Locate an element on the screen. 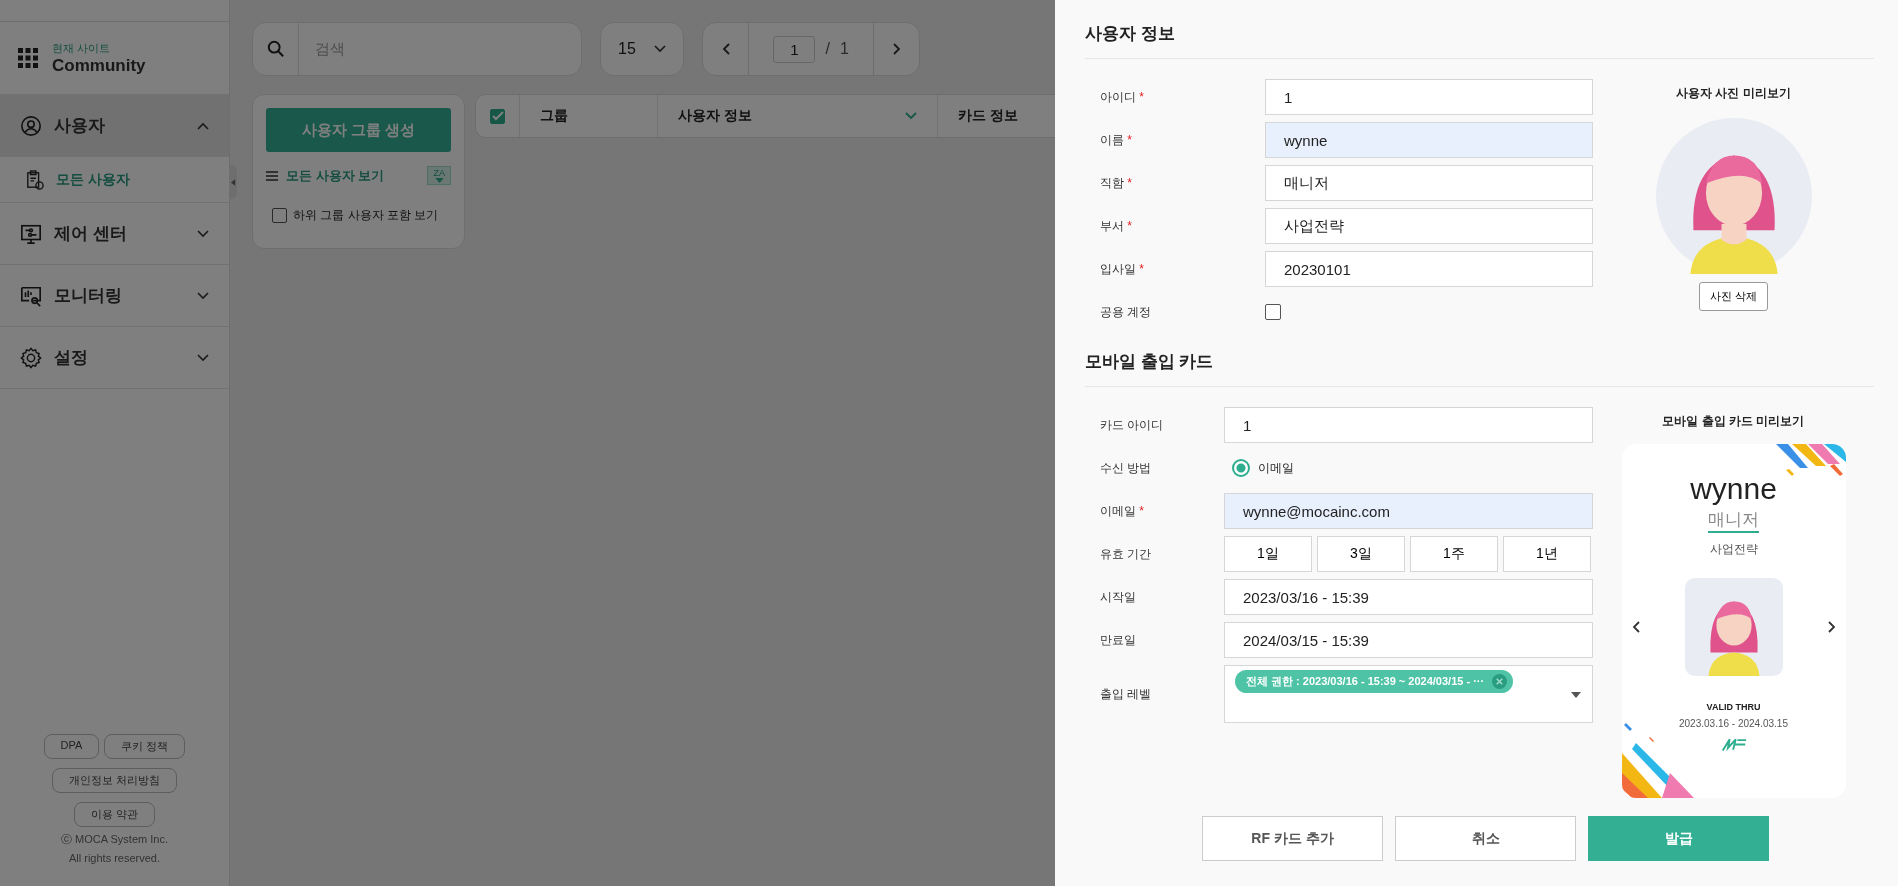 Image resolution: width=1898 pixels, height=886 pixels. input-field: wynne is located at coordinates (1429, 140).